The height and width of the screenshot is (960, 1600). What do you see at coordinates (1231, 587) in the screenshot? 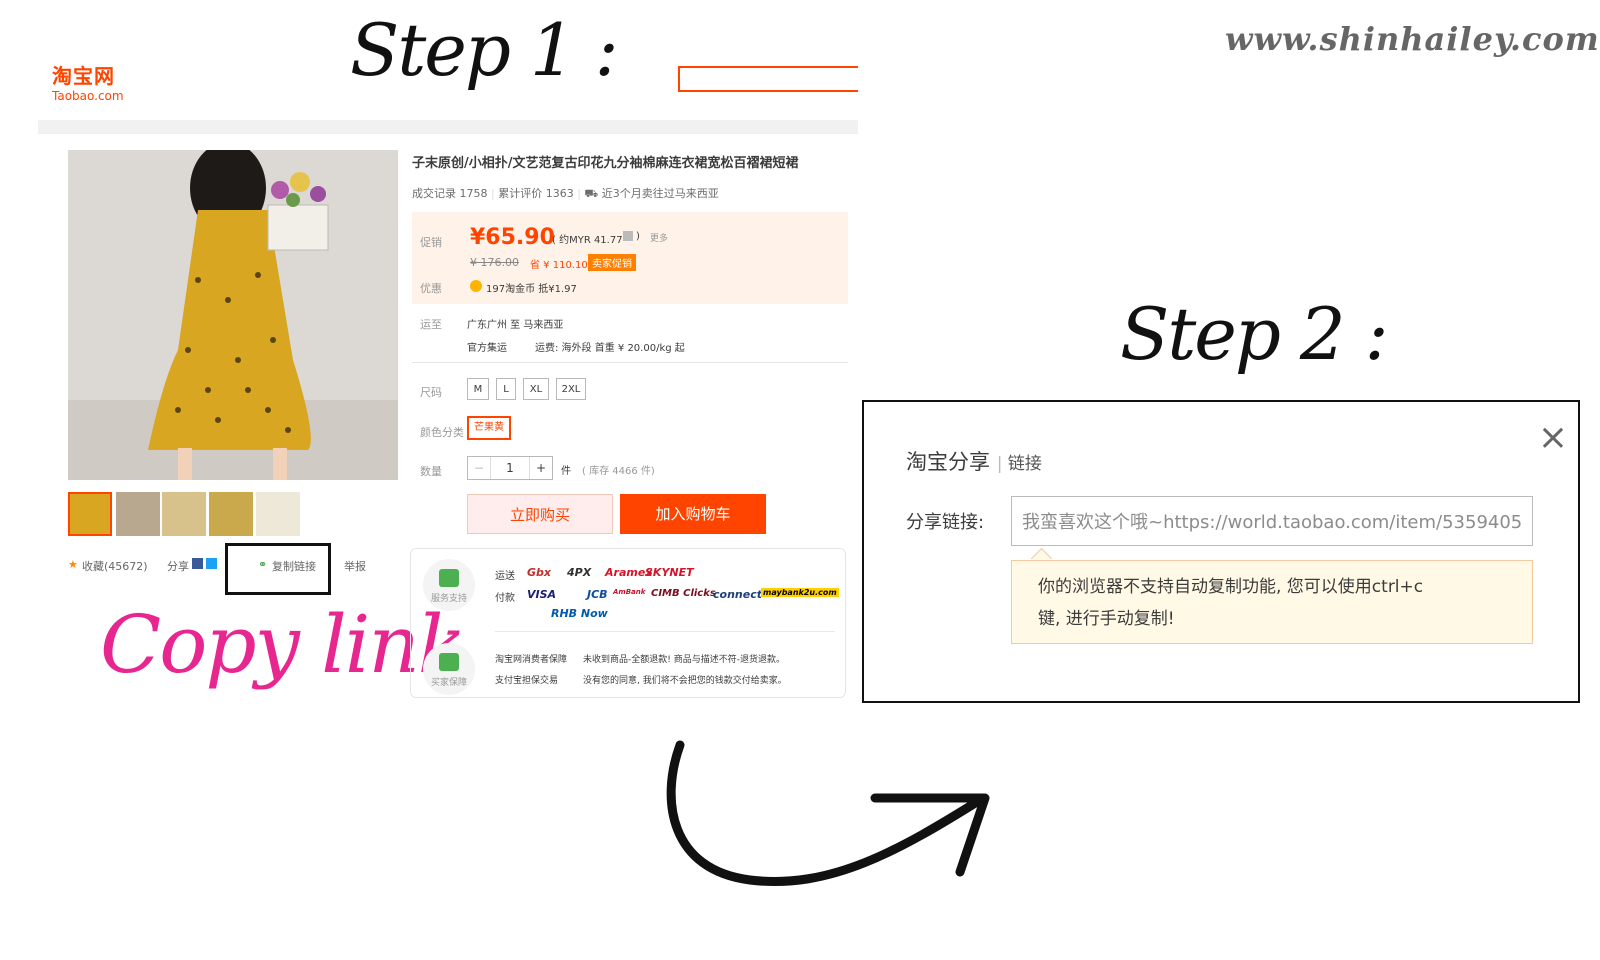
I see `copy-tip-line1: 你的浏览器不支持自动复制功能, 您可以使用ctrl+c` at bounding box center [1231, 587].